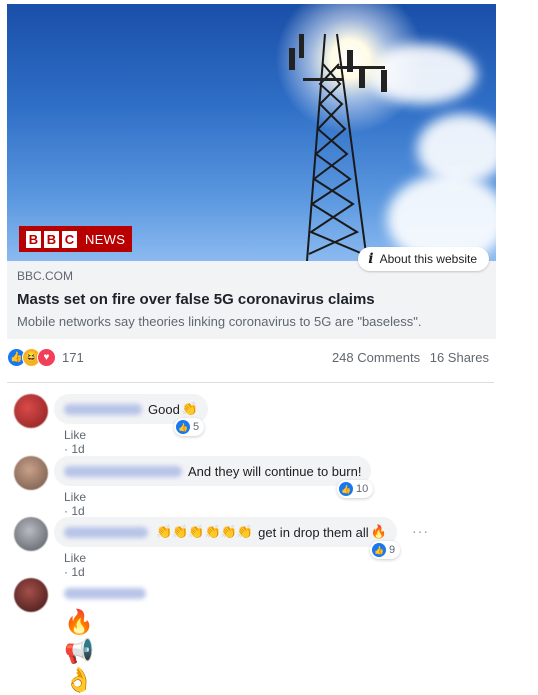 This screenshot has height=695, width=538. Describe the element at coordinates (248, 357) in the screenshot. I see `post-stats-bar: 👍 😆 ♥ 171 248 Comments 16 Shares` at that location.